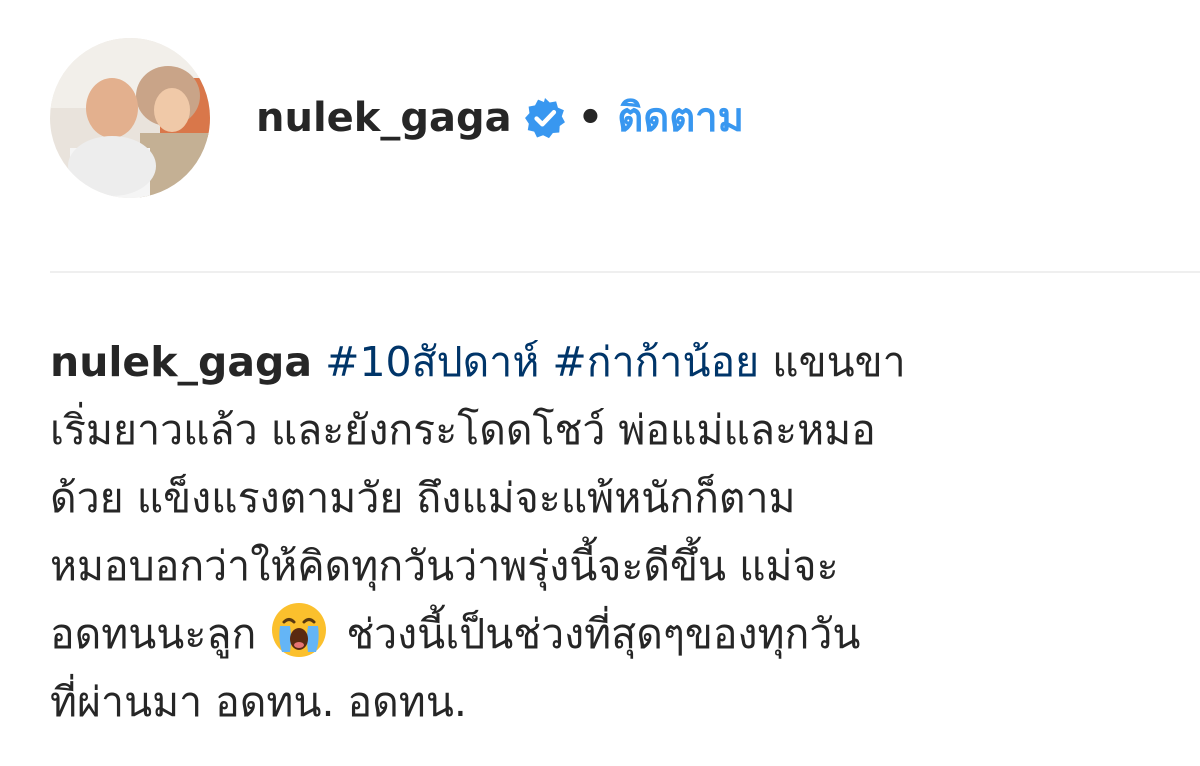 Image resolution: width=1200 pixels, height=766 pixels. I want to click on caption-text: ช่วงนี้เป็นช่วงที่สุดๆของทุกวัน, so click(603, 634).